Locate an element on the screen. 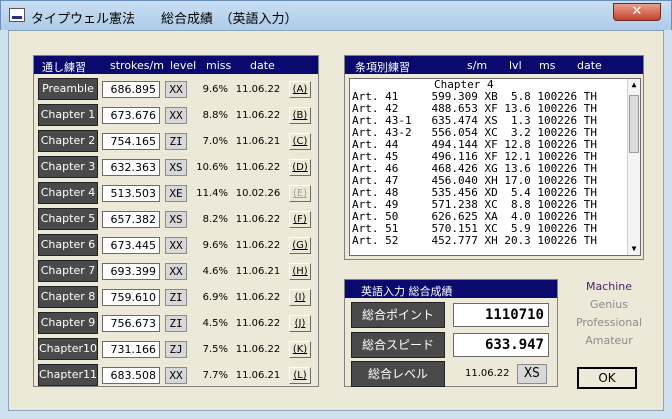  summary-title: 英語入力 総合成績 is located at coordinates (407, 291).